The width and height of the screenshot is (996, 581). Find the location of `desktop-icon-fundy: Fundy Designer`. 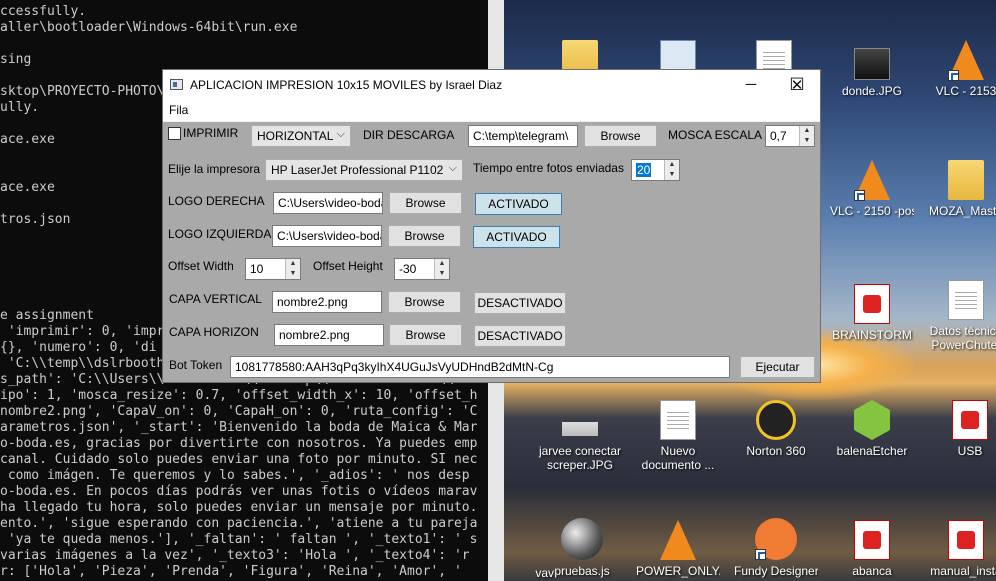

desktop-icon-fundy: Fundy Designer is located at coordinates (776, 548).